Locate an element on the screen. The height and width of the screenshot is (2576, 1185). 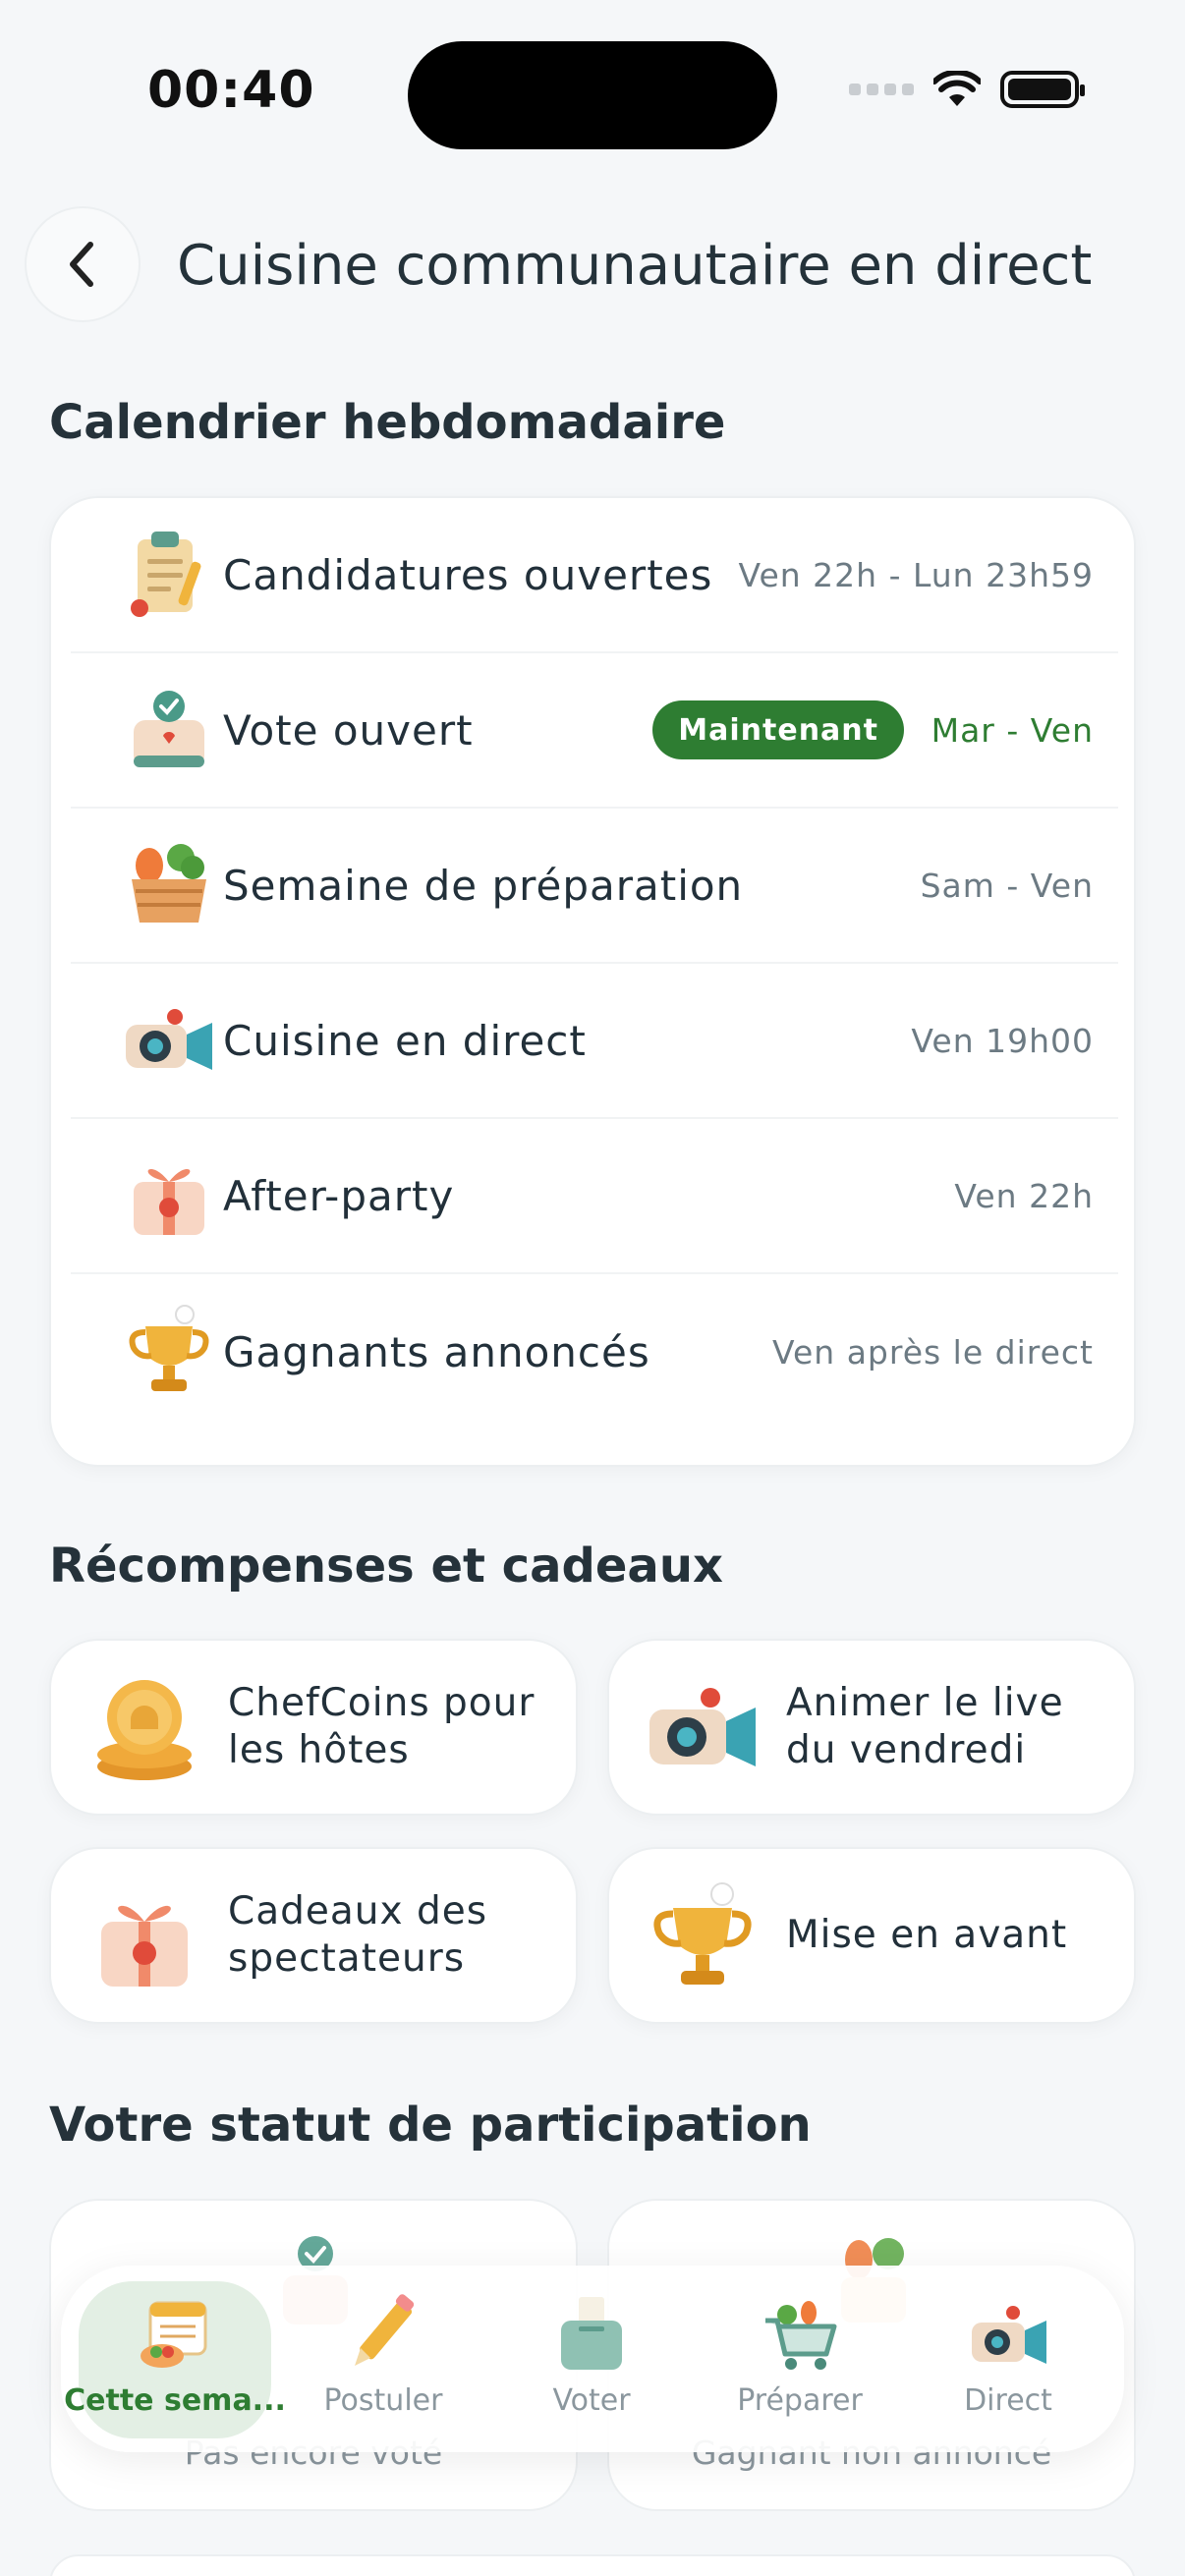
wifi-icon is located at coordinates (957, 88).